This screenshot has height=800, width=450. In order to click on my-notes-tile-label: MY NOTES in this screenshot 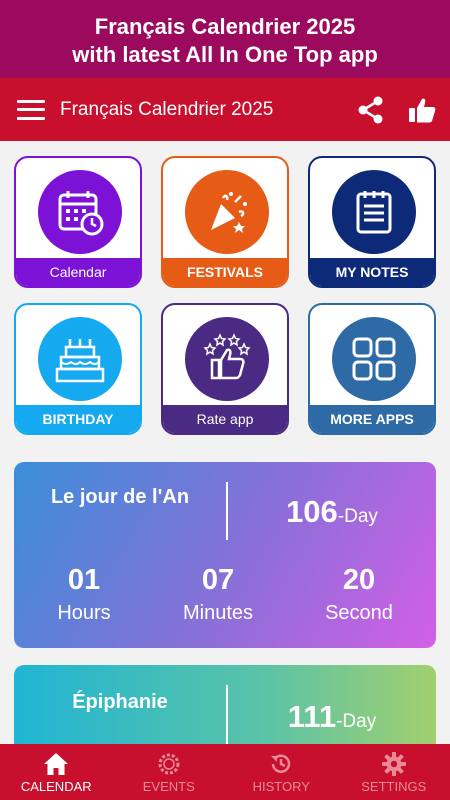, I will do `click(372, 272)`.